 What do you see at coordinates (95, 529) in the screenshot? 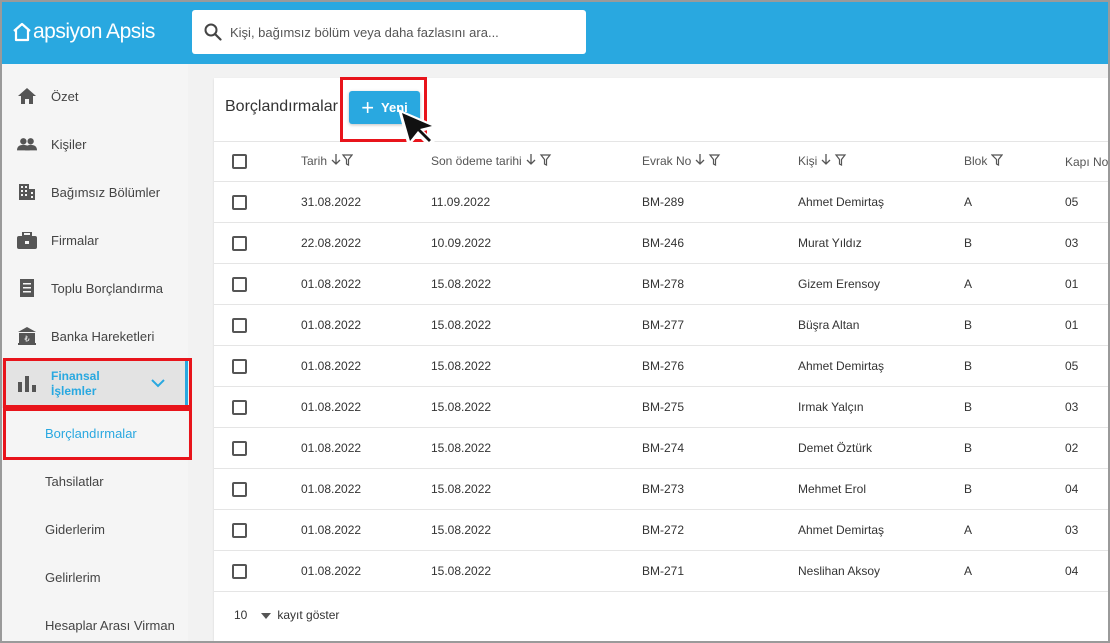
I see `sidebar-subitem-giderlerim: Giderlerim` at bounding box center [95, 529].